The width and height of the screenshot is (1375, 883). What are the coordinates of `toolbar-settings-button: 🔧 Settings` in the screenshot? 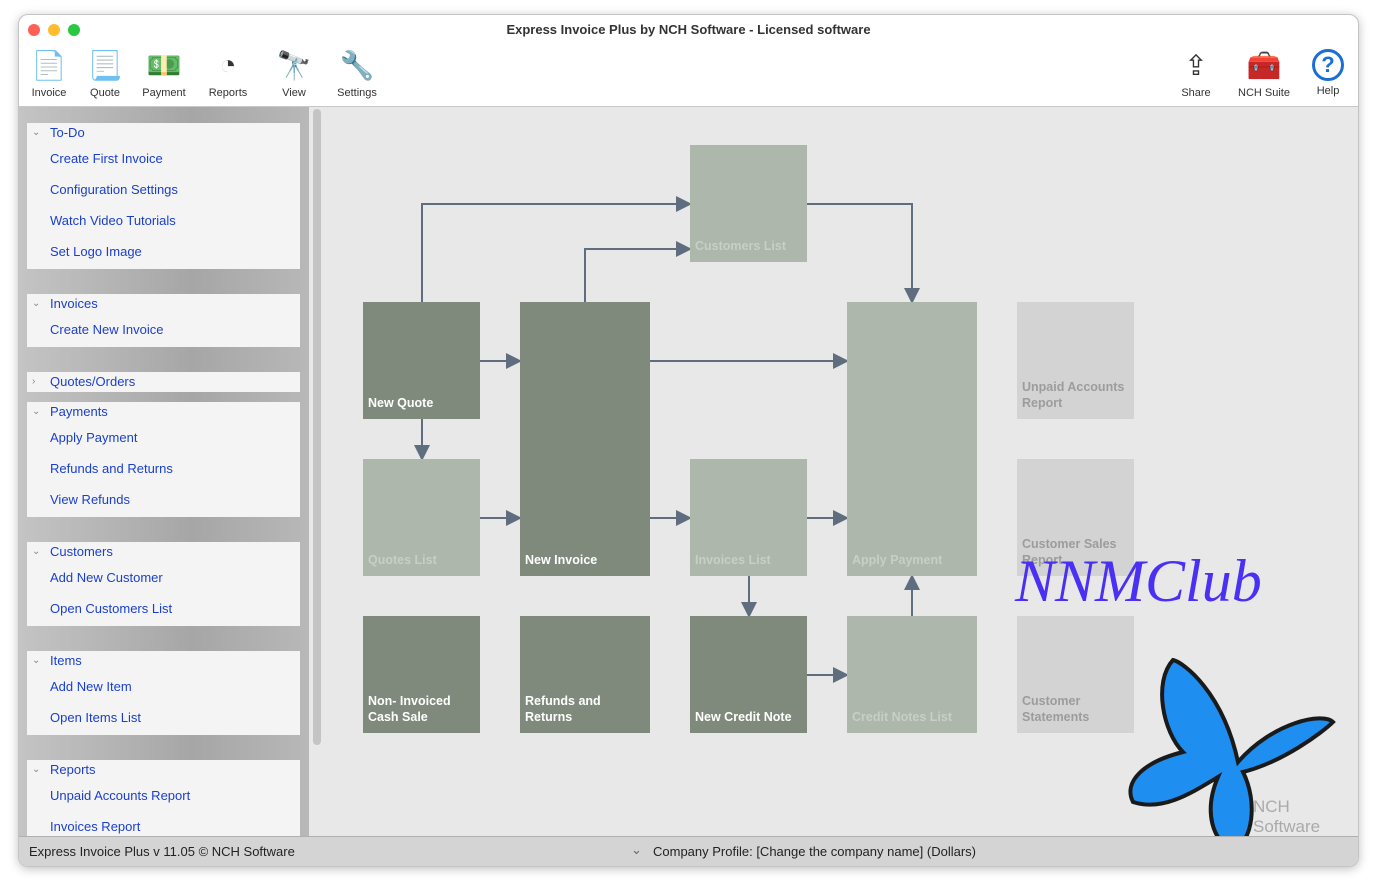 It's located at (357, 72).